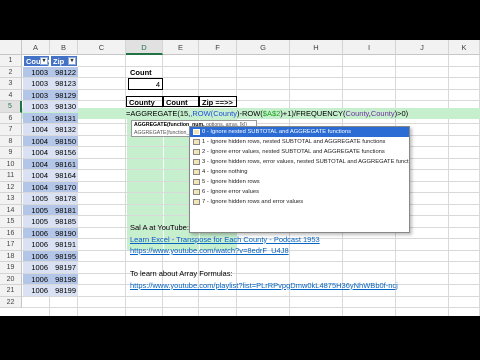 This screenshot has width=480, height=360. What do you see at coordinates (36, 61) in the screenshot?
I see `table-header-county: County ▾` at bounding box center [36, 61].